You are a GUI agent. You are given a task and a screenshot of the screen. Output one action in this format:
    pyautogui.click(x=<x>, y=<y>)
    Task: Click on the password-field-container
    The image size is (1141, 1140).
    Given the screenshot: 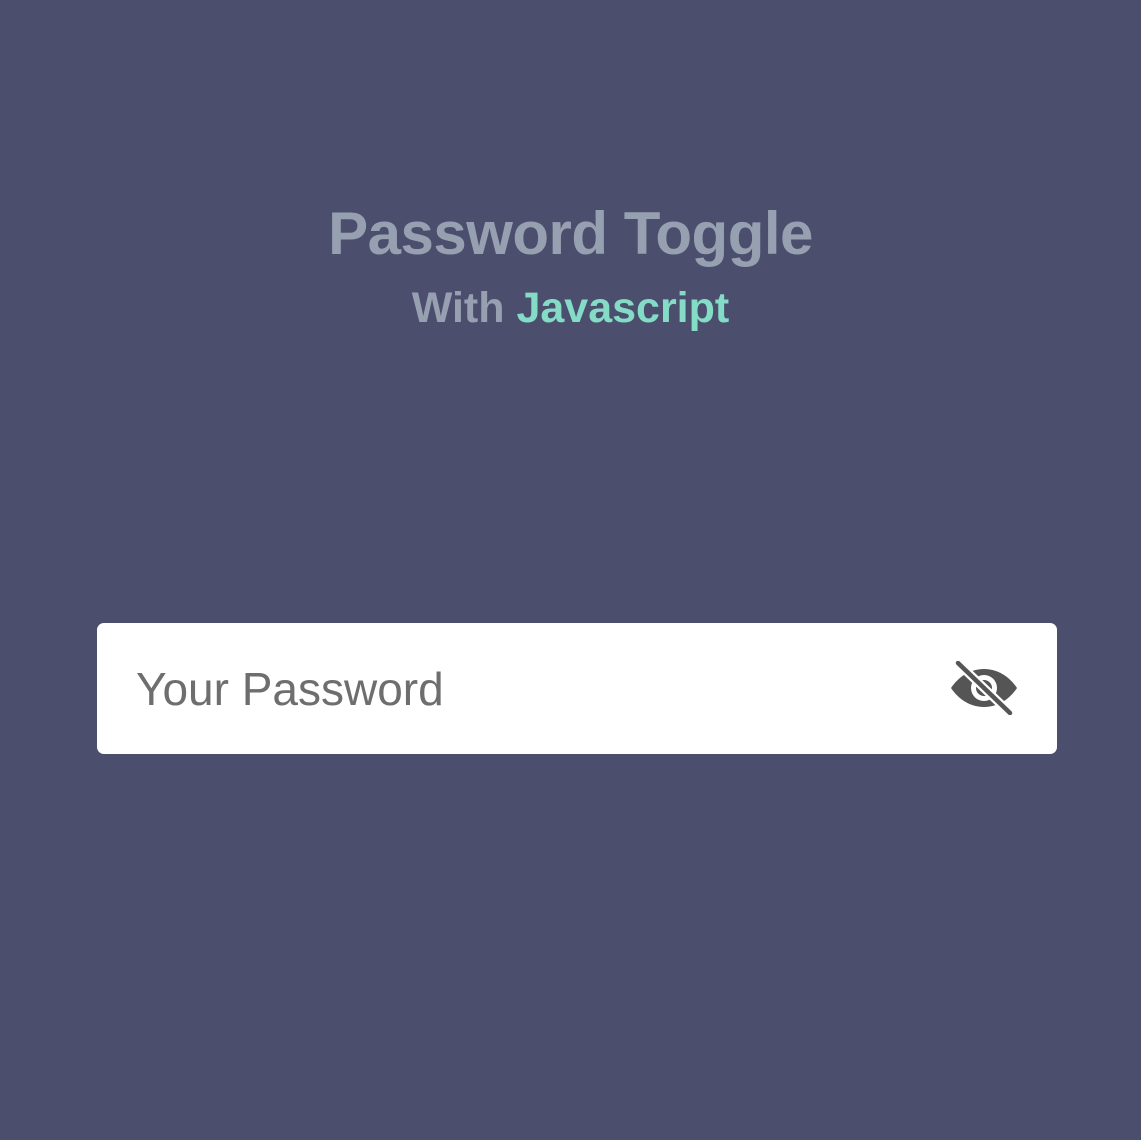 What is the action you would take?
    pyautogui.click(x=577, y=688)
    